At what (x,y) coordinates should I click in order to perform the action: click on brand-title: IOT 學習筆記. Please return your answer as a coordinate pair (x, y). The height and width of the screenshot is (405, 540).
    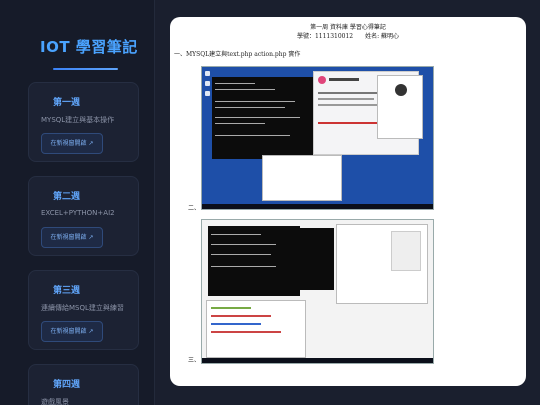
    Looking at the image, I should click on (89, 47).